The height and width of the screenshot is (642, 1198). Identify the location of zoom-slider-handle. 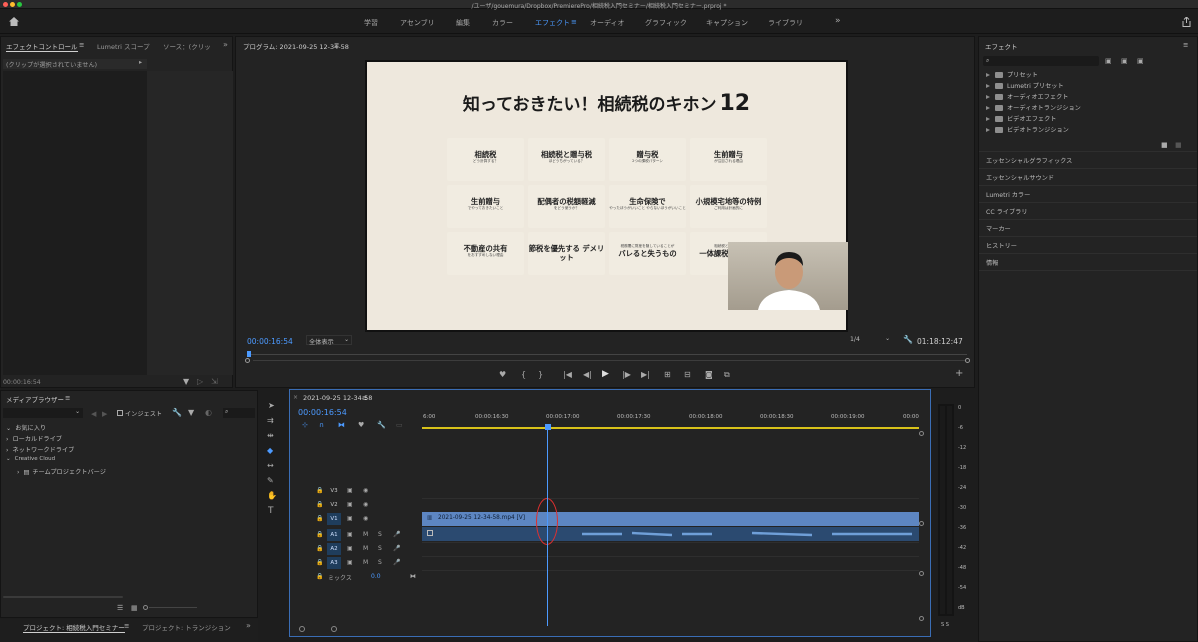
(145, 607).